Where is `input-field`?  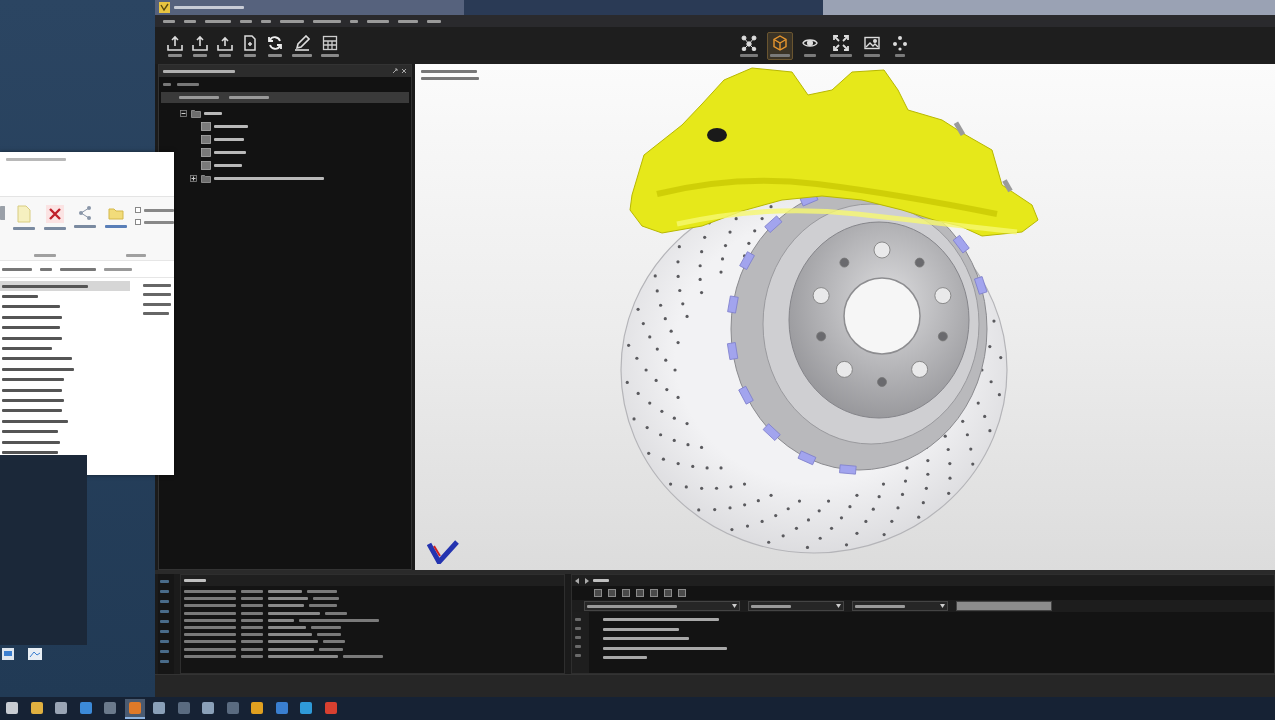 input-field is located at coordinates (1004, 606).